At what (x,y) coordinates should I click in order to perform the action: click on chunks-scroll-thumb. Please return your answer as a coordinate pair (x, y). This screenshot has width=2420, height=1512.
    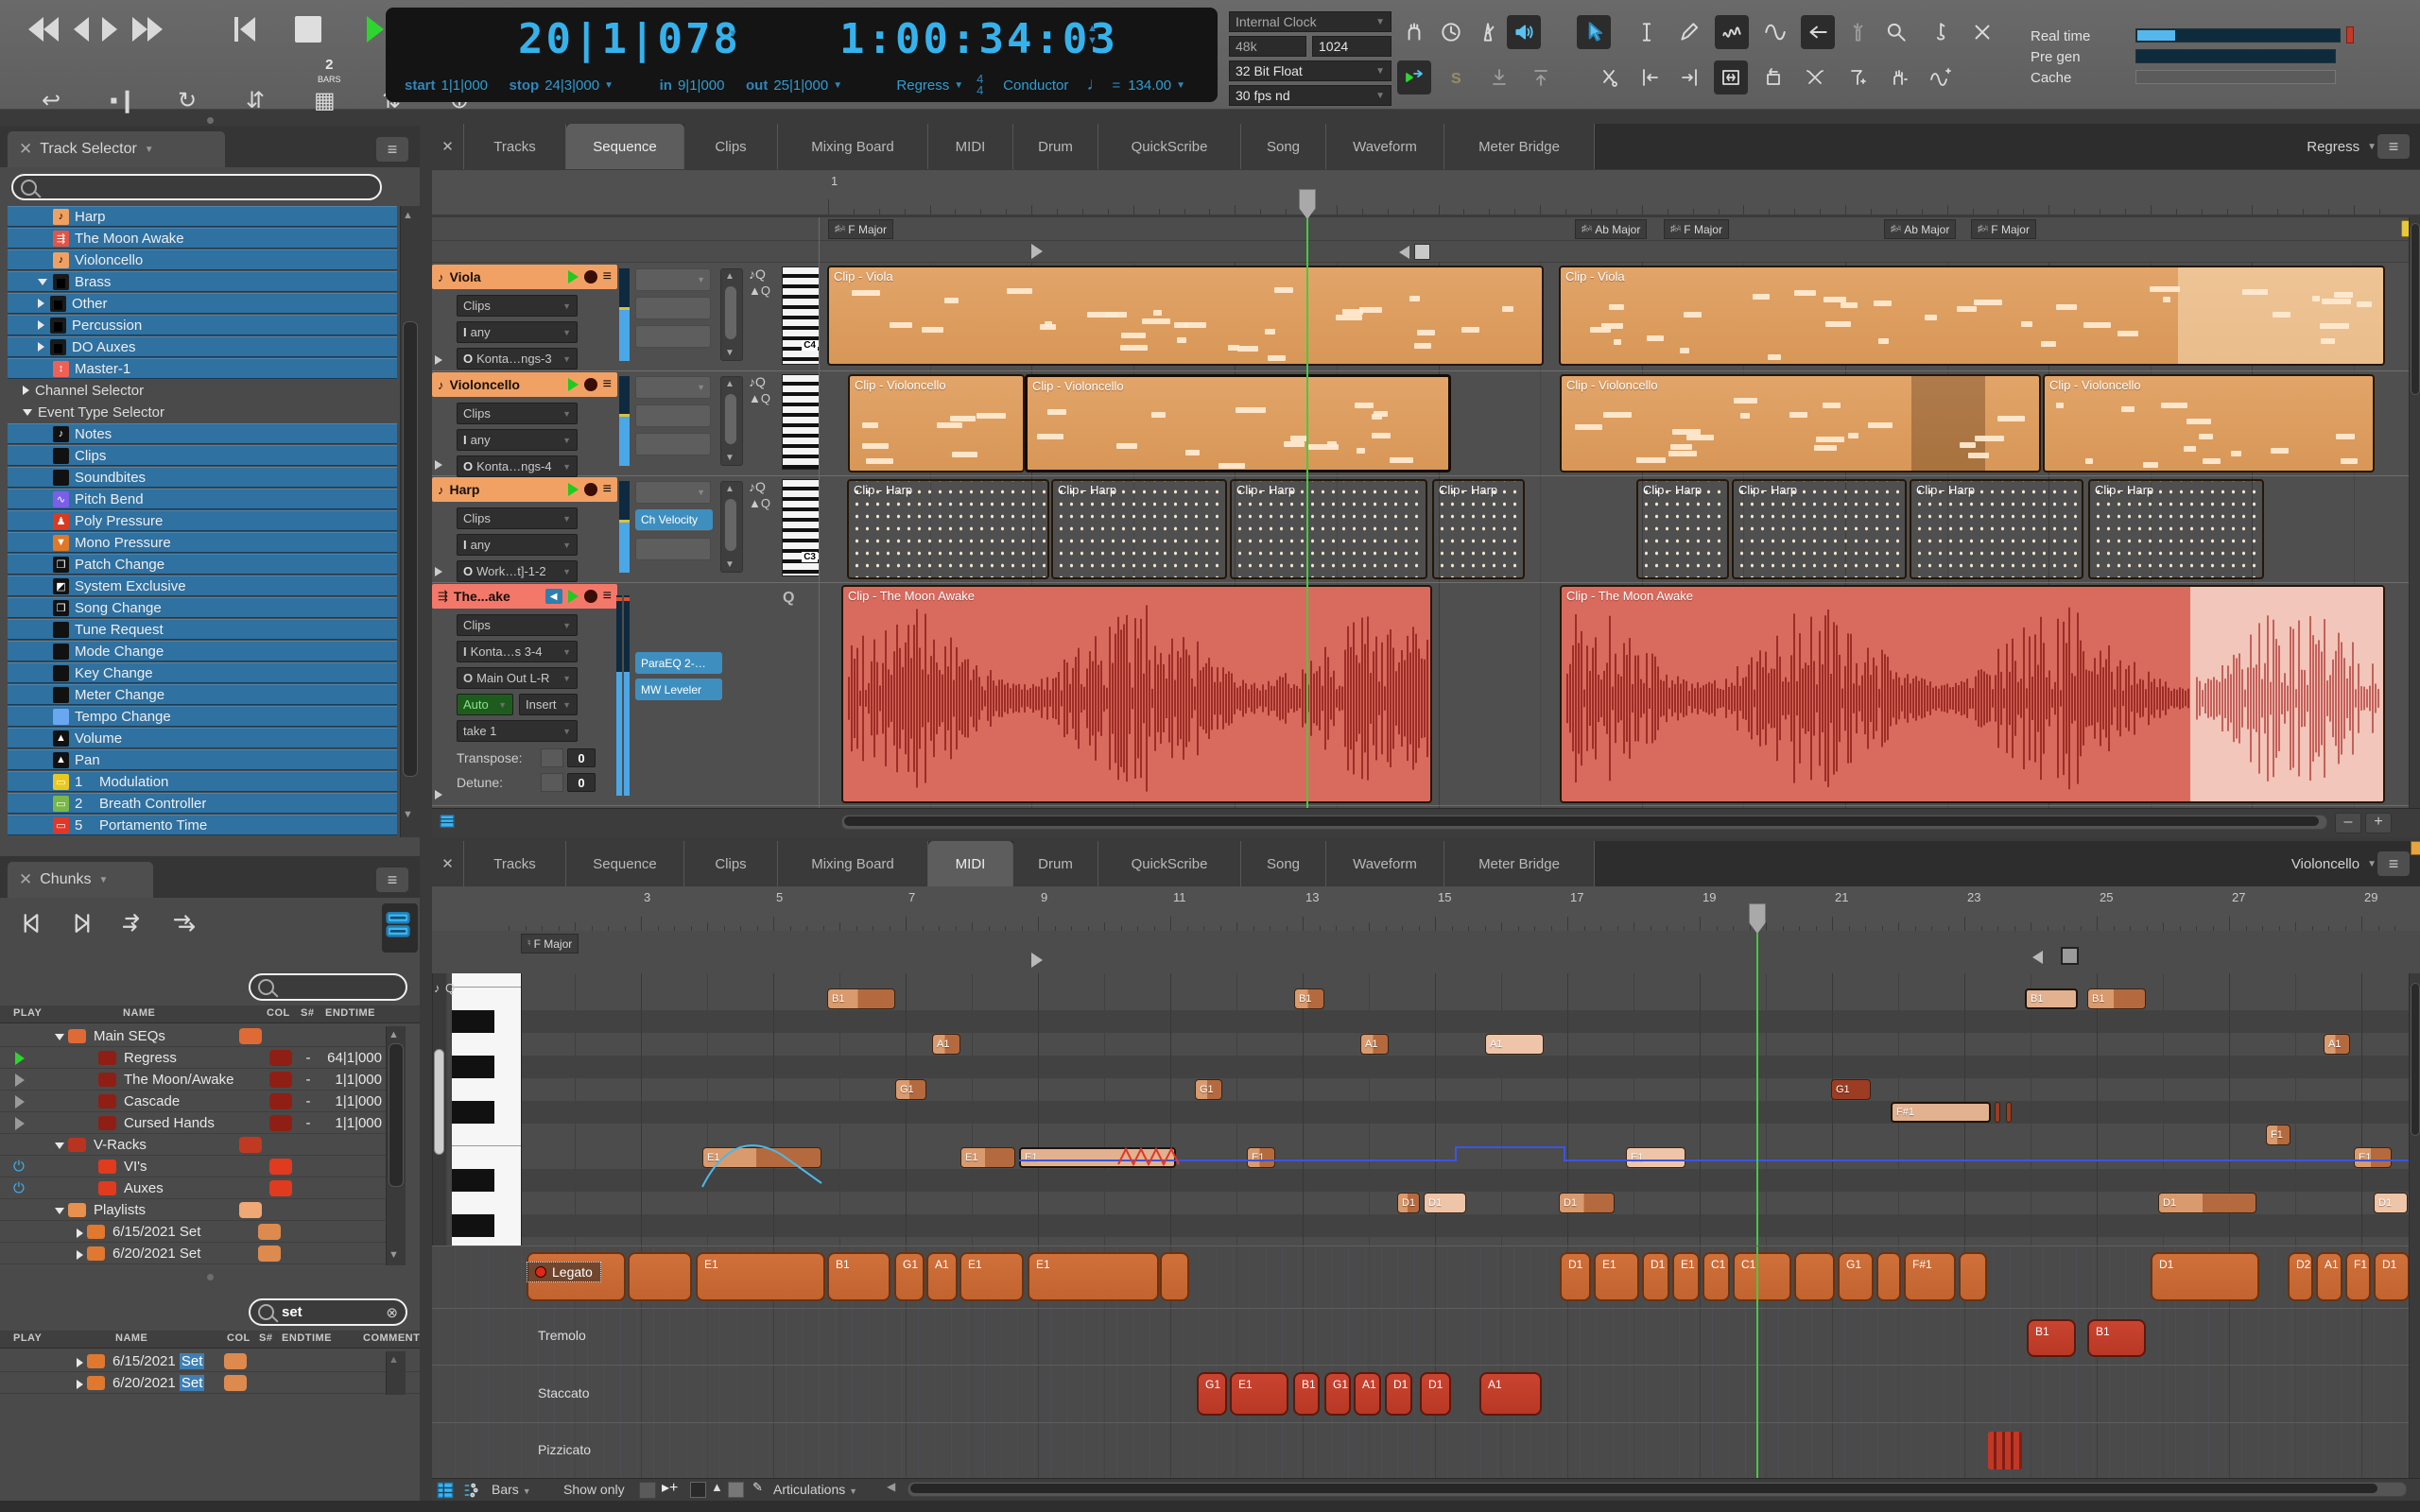
    Looking at the image, I should click on (396, 1115).